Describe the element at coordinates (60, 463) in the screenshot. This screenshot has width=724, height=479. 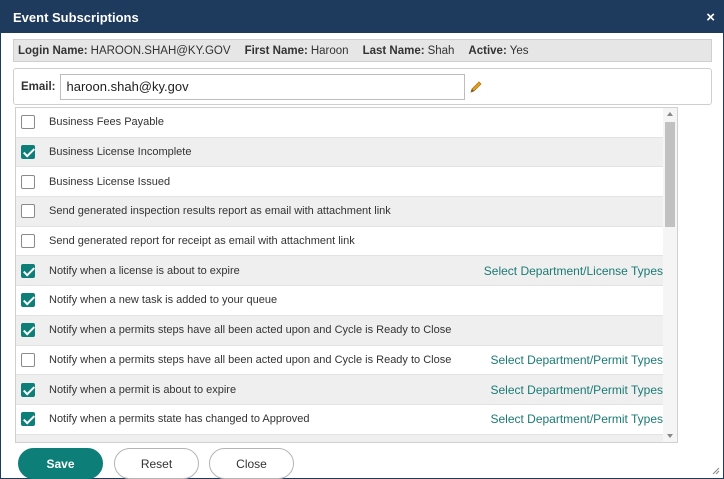
I see `save-button: Save` at that location.